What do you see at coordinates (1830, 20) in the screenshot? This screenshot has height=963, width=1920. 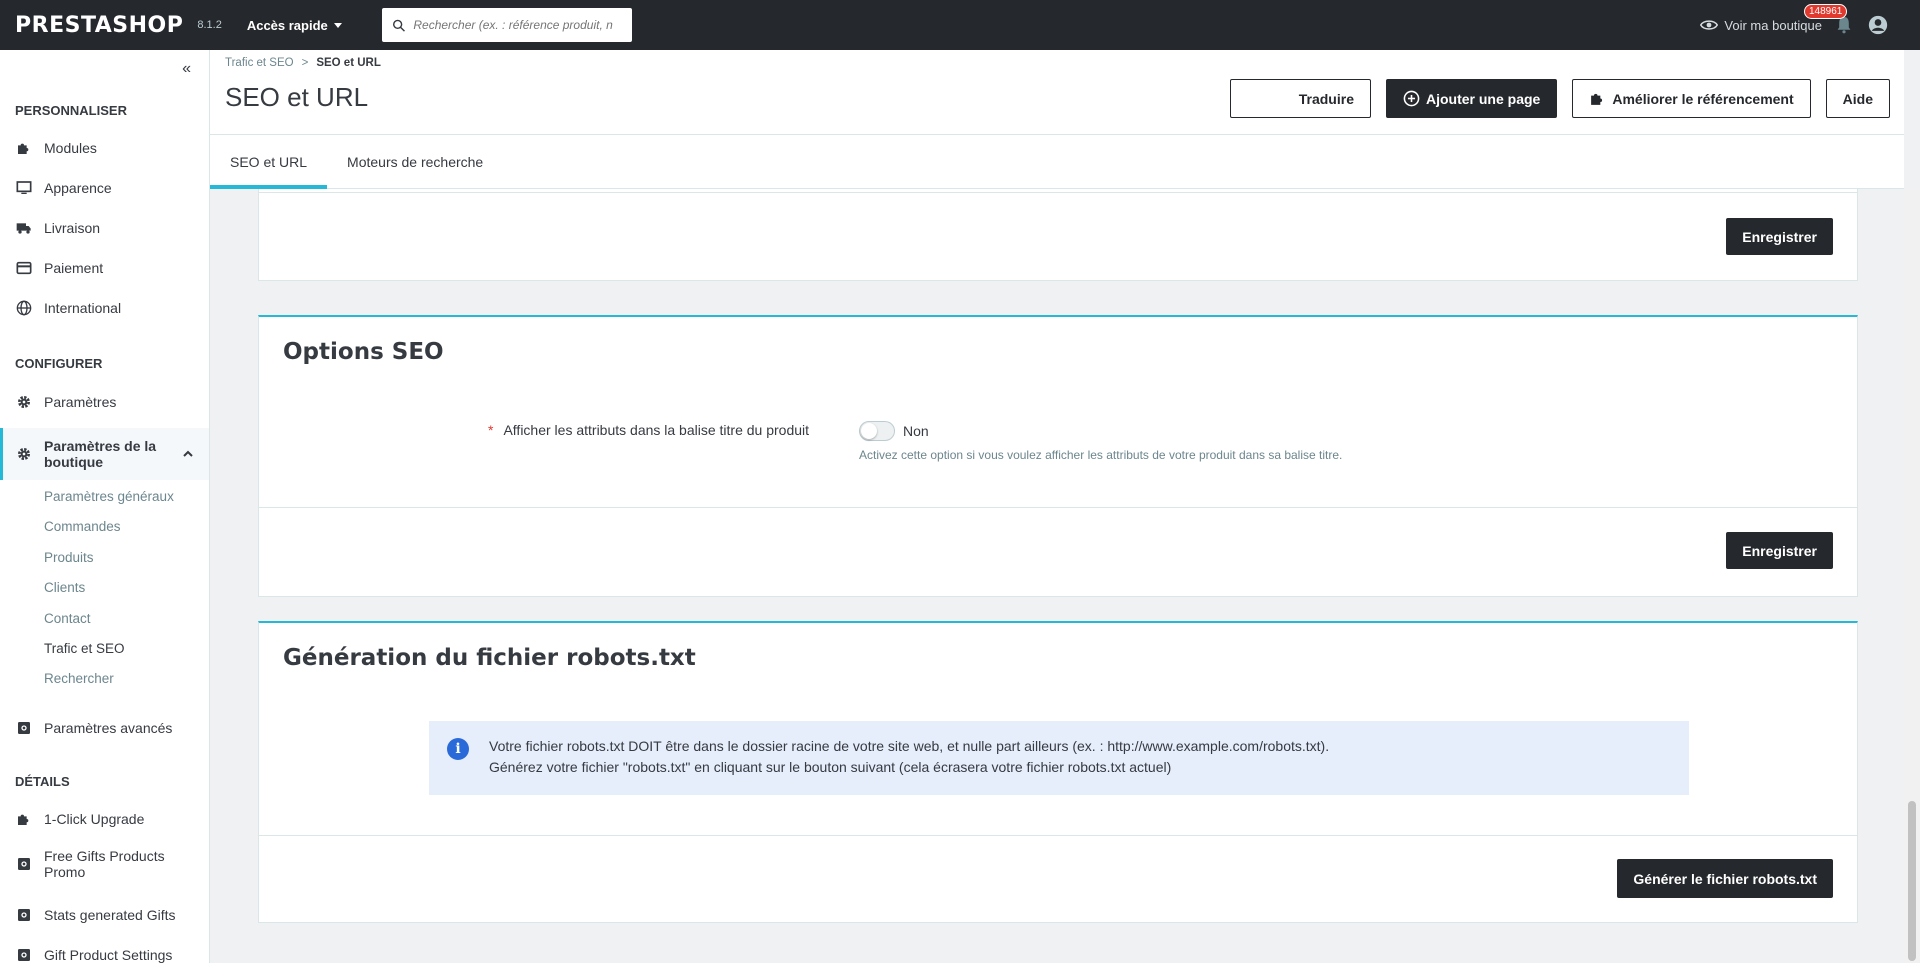 I see `notifications-button: 148961` at bounding box center [1830, 20].